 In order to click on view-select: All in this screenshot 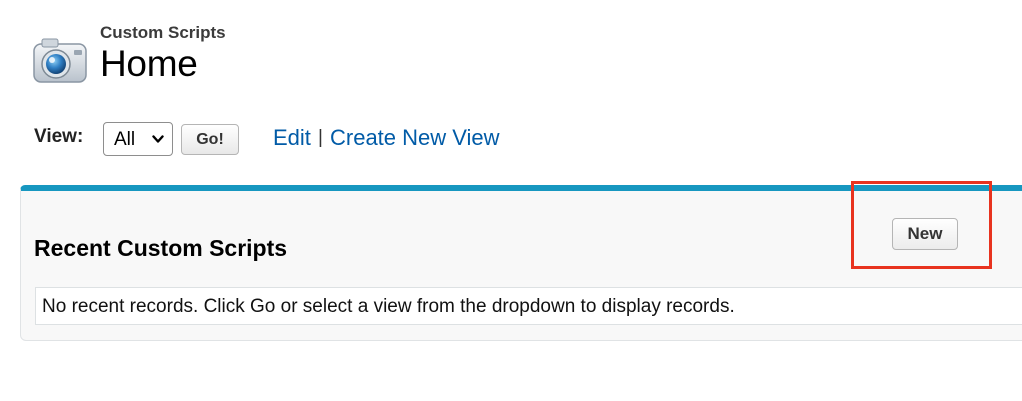, I will do `click(138, 139)`.